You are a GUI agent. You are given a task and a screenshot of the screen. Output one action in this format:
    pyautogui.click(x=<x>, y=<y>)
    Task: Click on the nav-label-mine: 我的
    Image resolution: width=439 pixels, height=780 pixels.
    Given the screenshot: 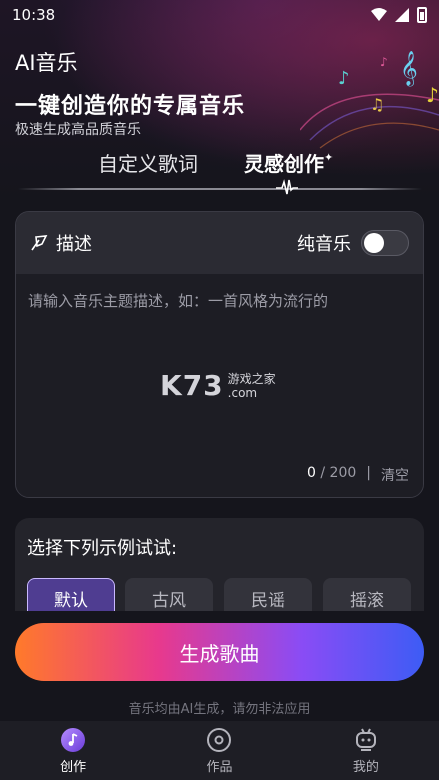 What is the action you would take?
    pyautogui.click(x=365, y=767)
    